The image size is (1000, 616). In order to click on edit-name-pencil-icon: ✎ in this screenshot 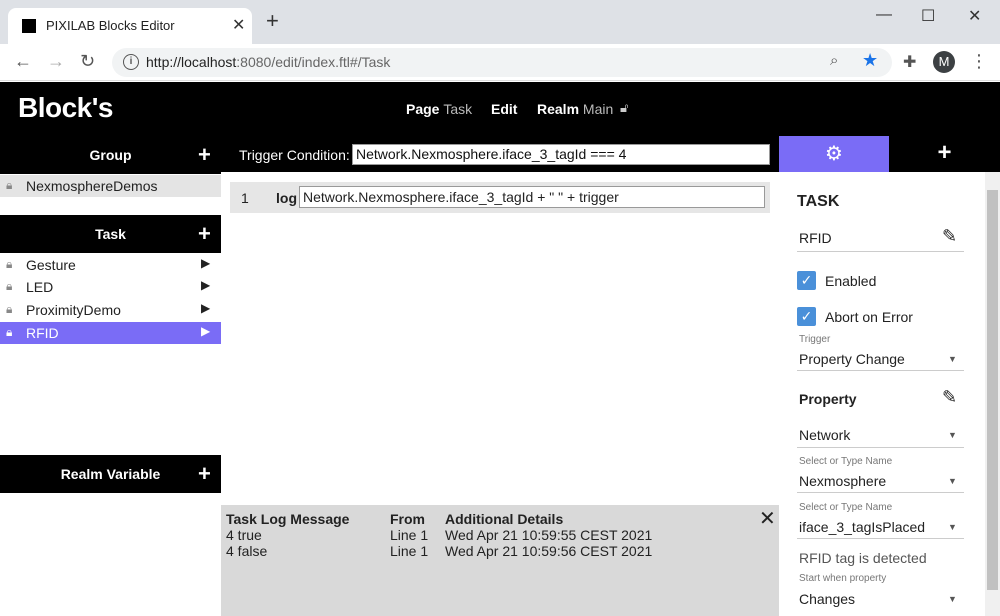, I will do `click(949, 236)`.